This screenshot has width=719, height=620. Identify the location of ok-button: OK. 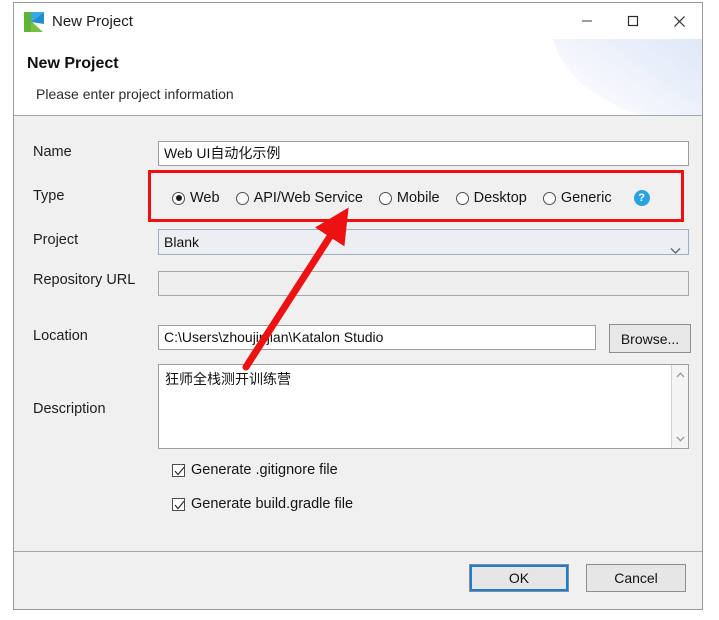
(519, 578).